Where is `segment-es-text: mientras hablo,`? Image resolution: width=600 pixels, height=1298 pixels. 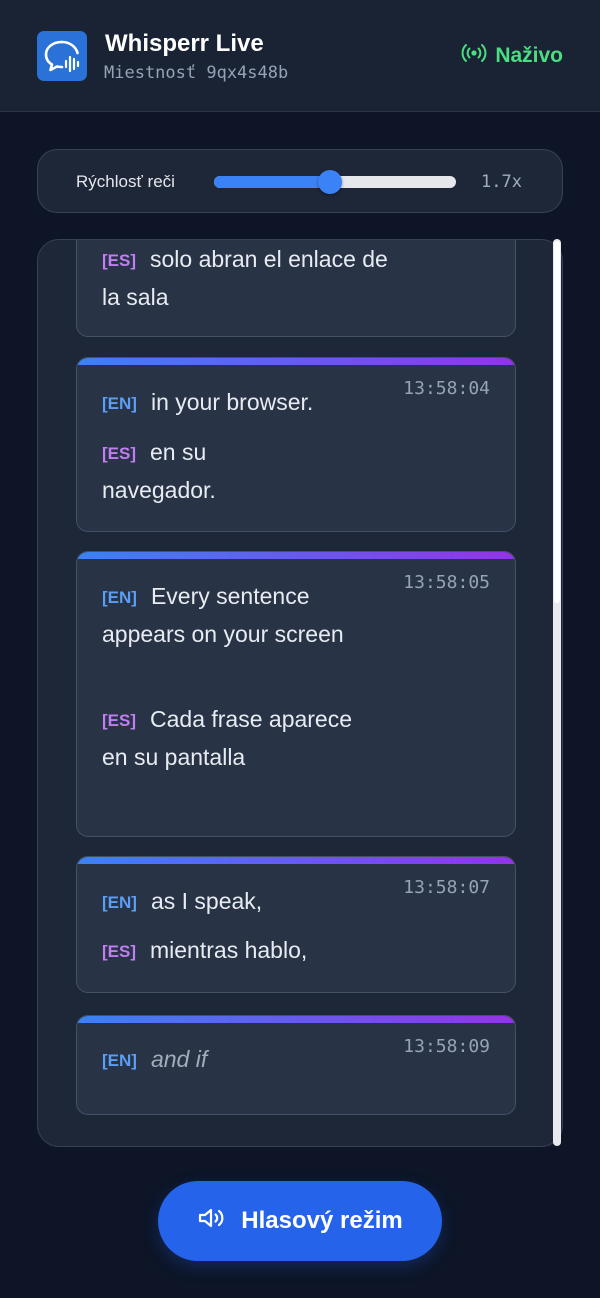 segment-es-text: mientras hablo, is located at coordinates (229, 950).